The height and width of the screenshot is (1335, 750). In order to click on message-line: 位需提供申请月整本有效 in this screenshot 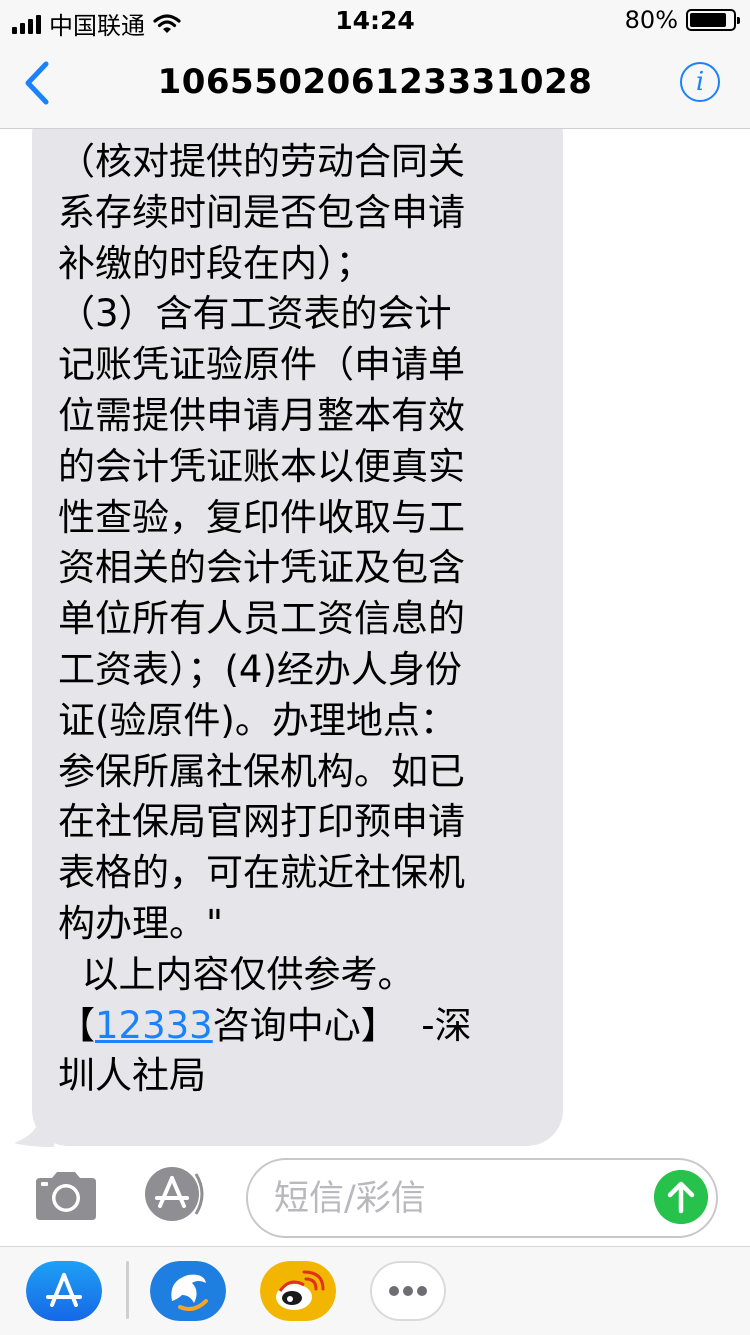, I will do `click(261, 415)`.